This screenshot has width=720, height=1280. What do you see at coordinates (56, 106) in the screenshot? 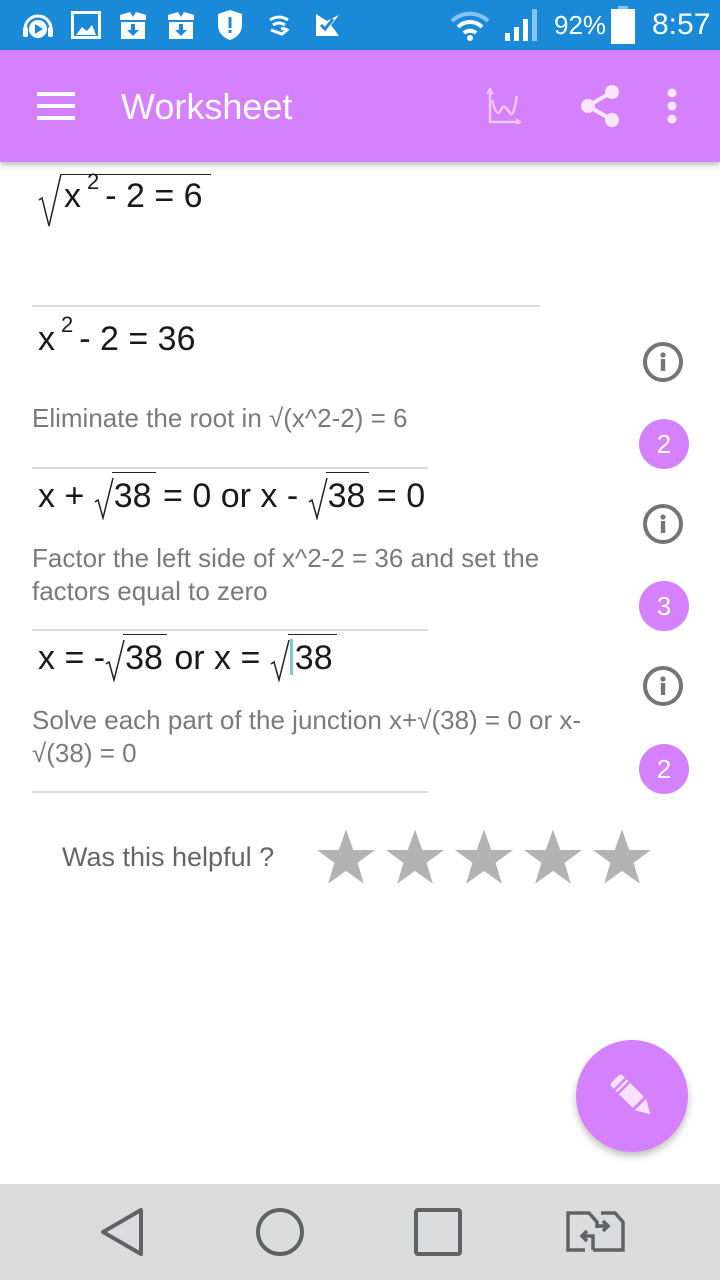
I see `menu-icon` at bounding box center [56, 106].